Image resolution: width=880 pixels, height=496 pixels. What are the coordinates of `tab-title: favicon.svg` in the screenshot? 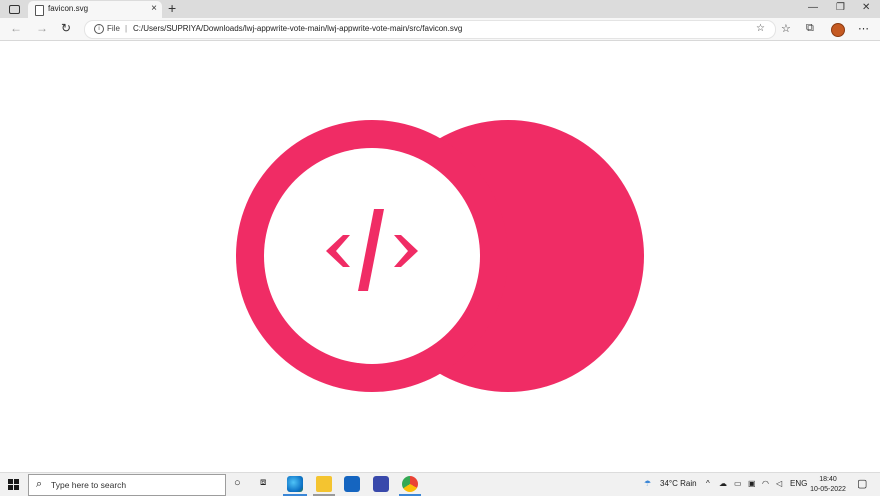 It's located at (68, 8).